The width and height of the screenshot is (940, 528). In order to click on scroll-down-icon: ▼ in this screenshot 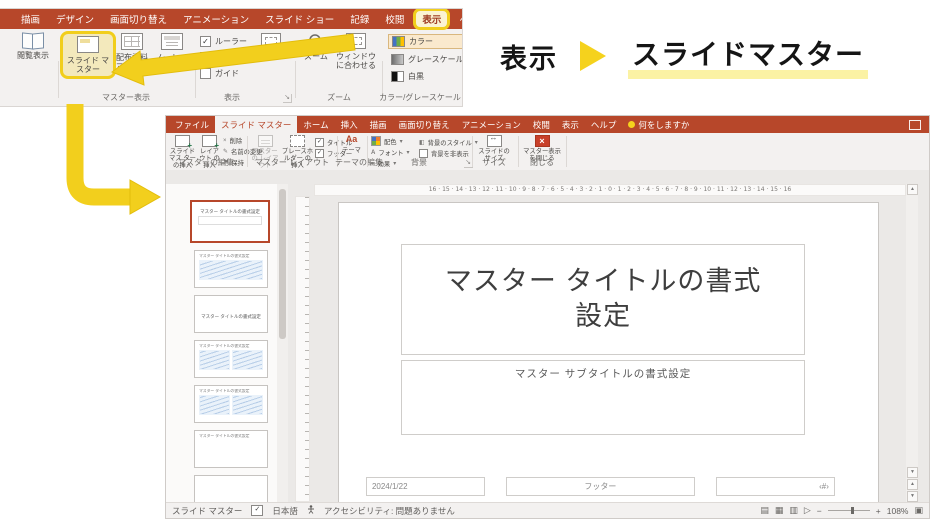, I will do `click(912, 472)`.